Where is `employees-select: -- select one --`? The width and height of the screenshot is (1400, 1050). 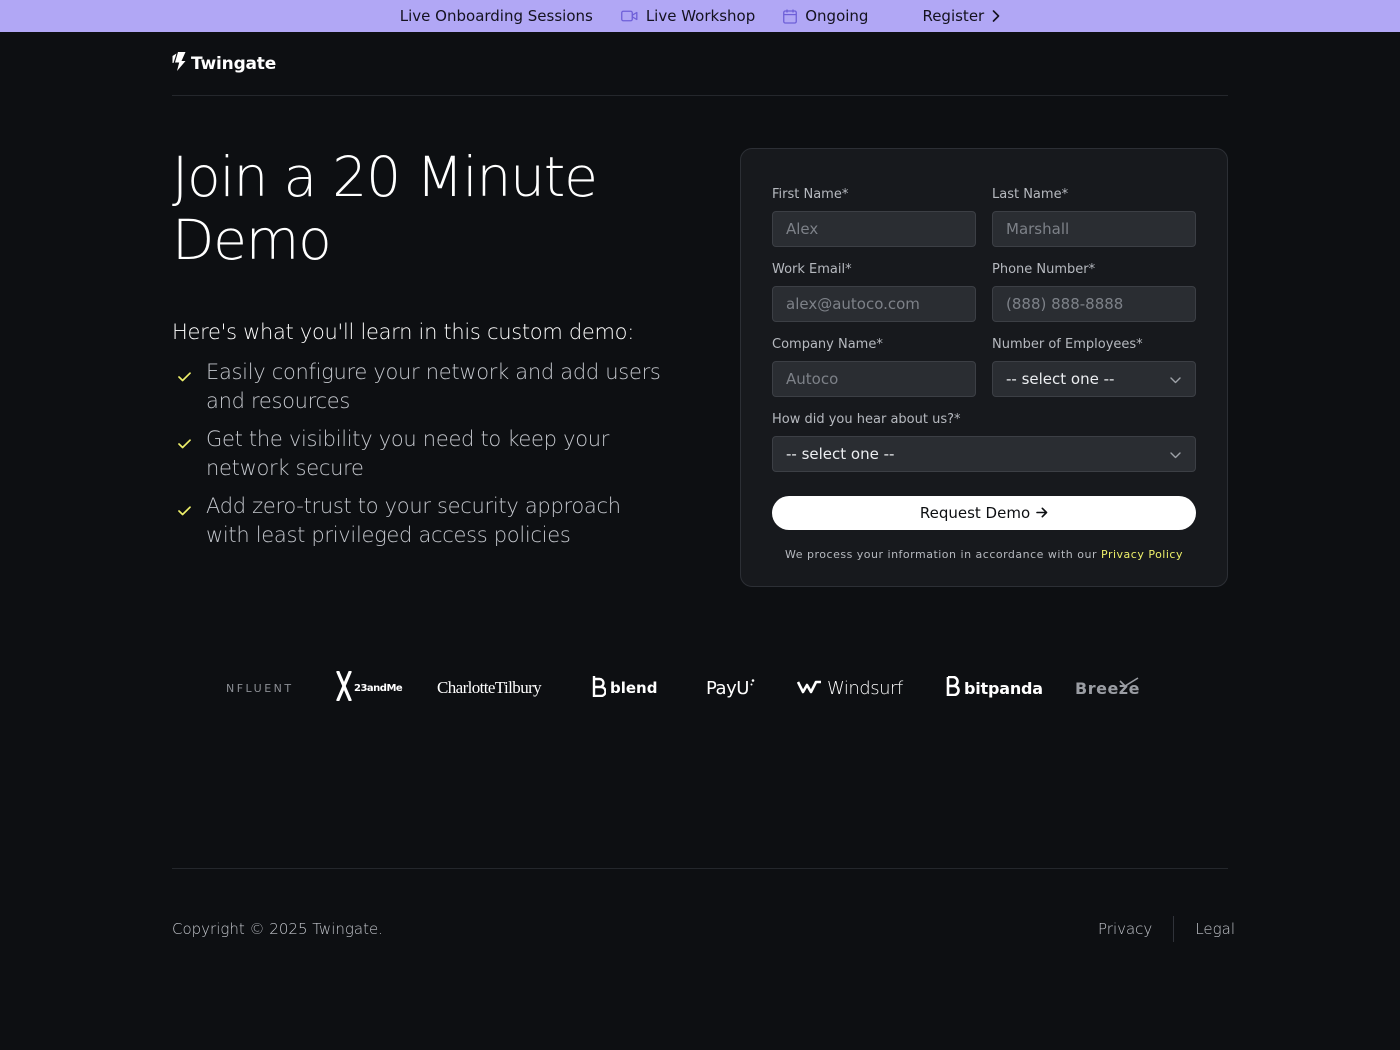 employees-select: -- select one -- is located at coordinates (1094, 379).